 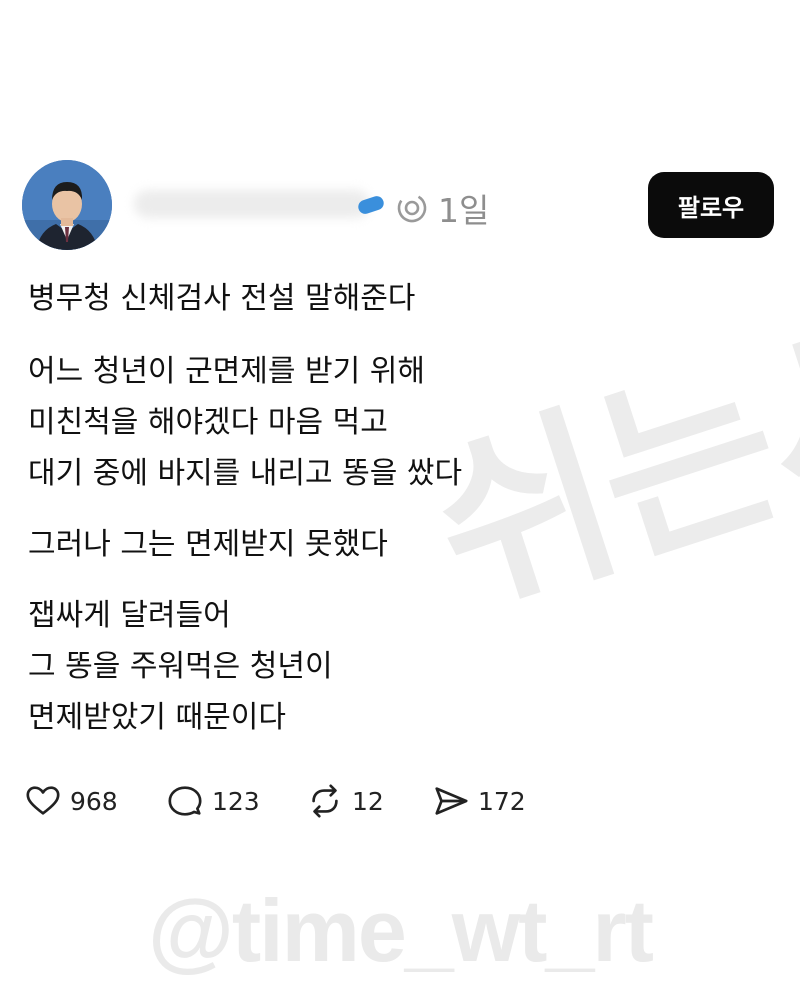 I want to click on share-count: 172, so click(x=502, y=801).